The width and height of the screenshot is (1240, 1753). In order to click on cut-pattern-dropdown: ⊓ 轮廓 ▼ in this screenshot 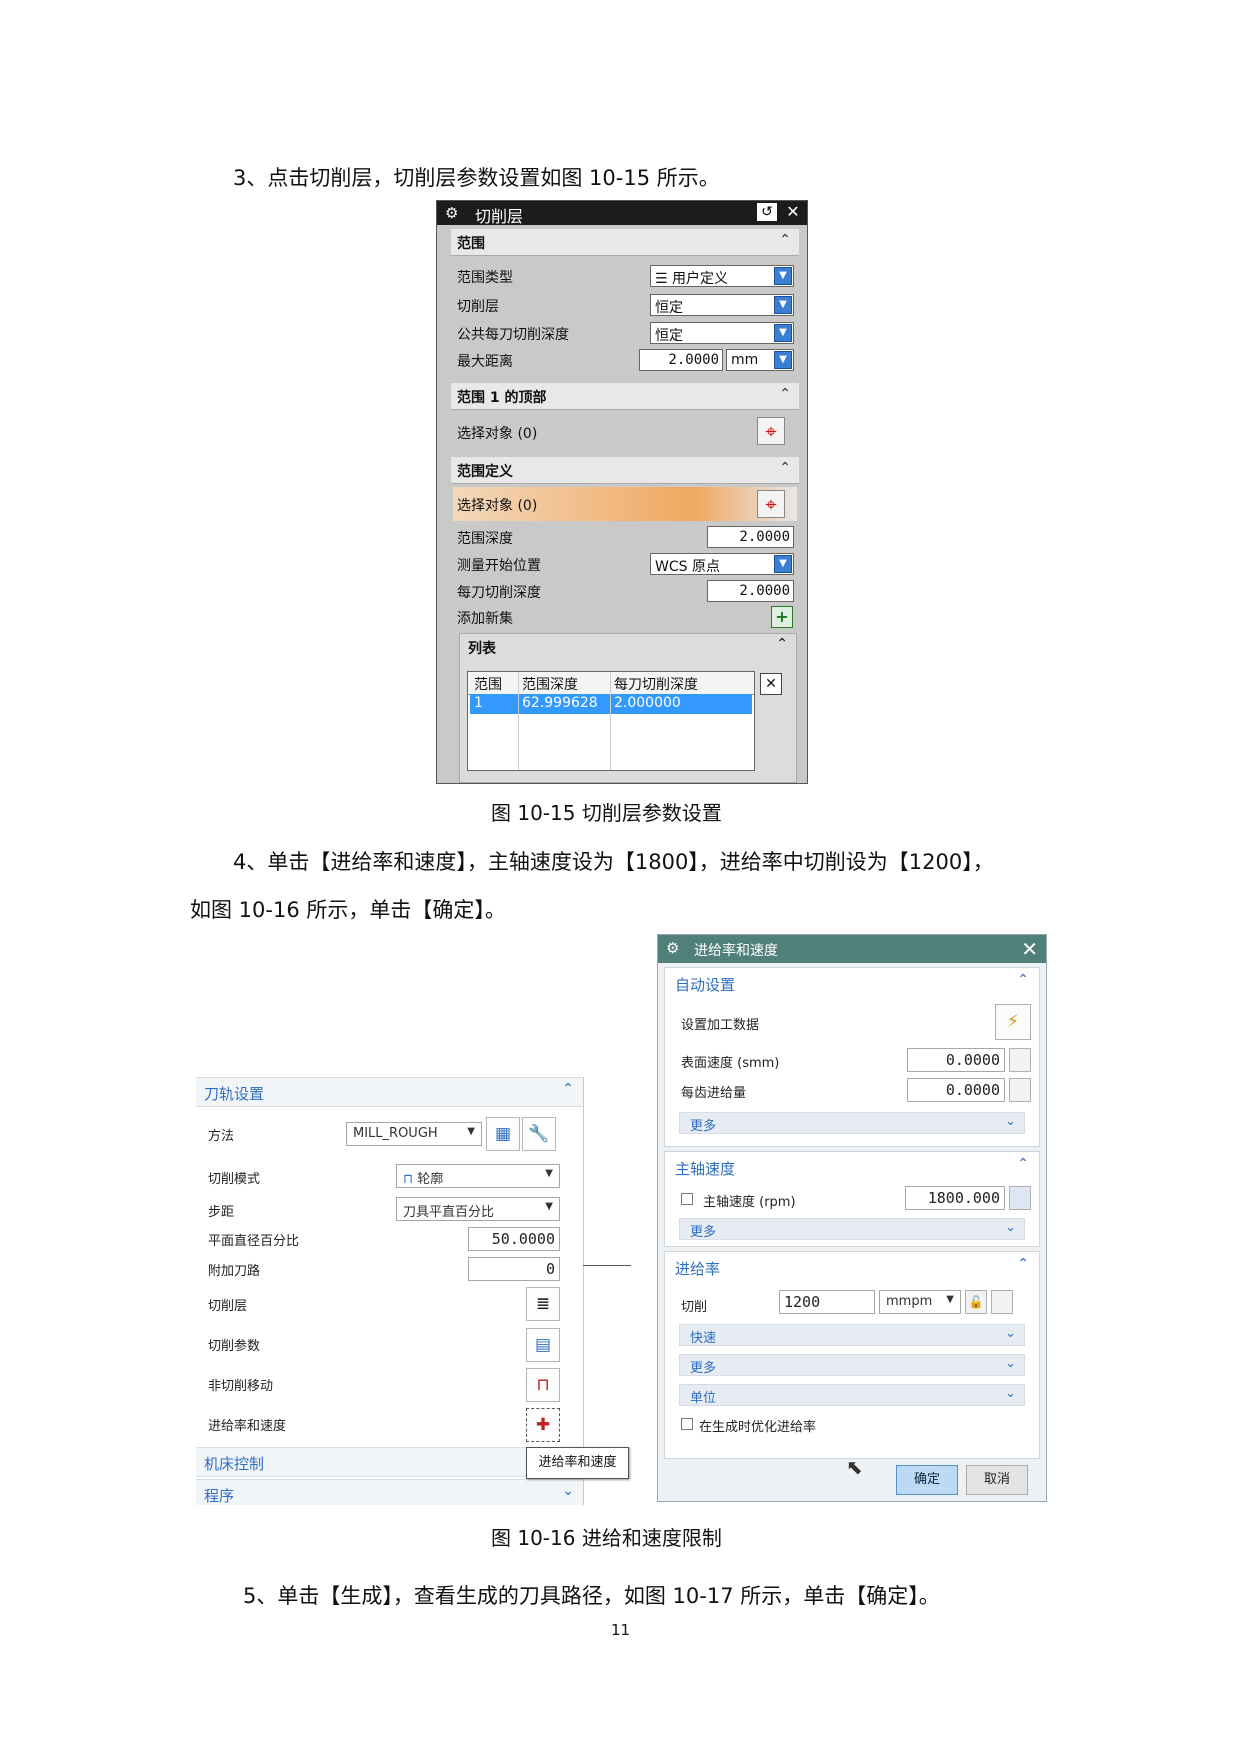, I will do `click(478, 1176)`.